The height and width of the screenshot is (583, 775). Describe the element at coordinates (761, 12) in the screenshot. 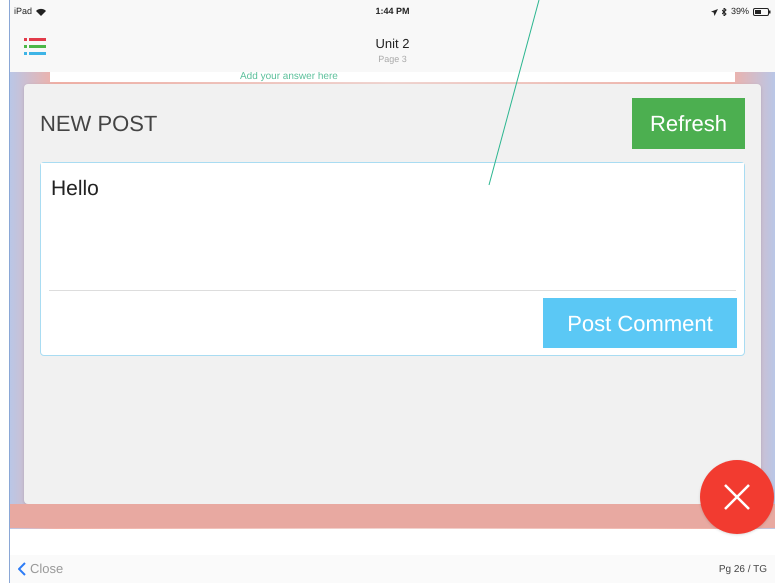

I see `battery-icon` at that location.